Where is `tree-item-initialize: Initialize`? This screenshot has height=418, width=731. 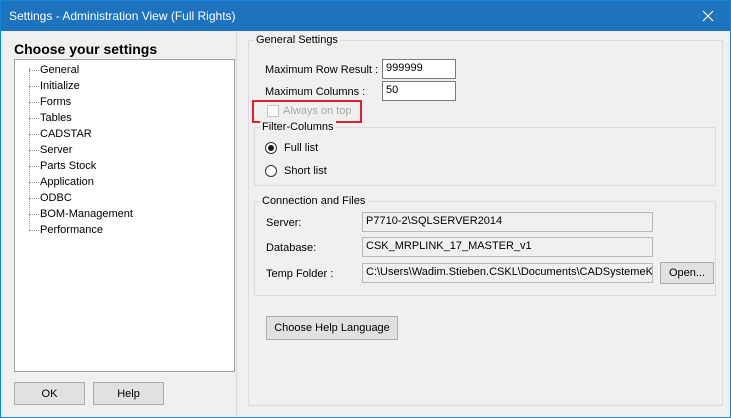 tree-item-initialize: Initialize is located at coordinates (60, 86).